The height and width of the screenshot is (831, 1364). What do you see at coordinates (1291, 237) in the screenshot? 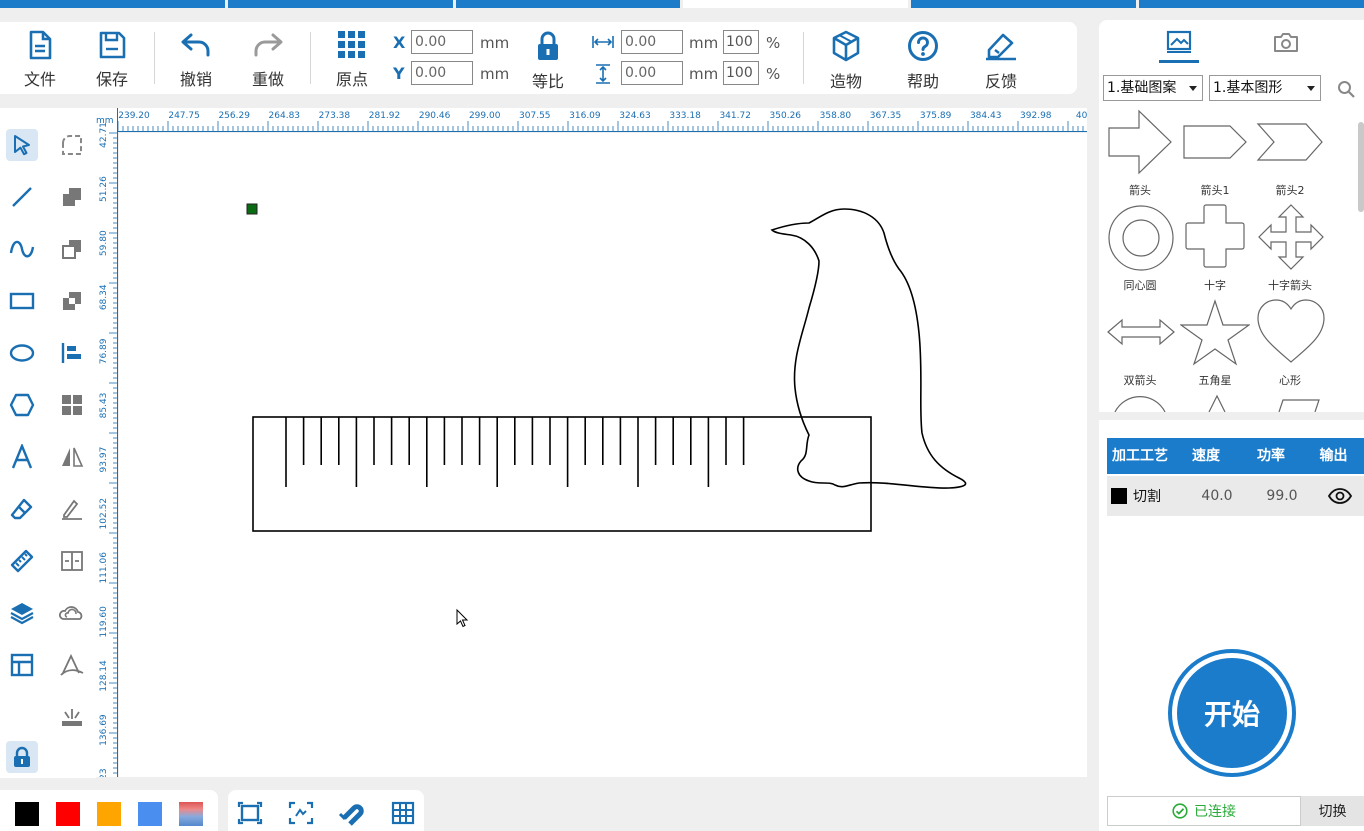
I see `cross-arrow-icon` at bounding box center [1291, 237].